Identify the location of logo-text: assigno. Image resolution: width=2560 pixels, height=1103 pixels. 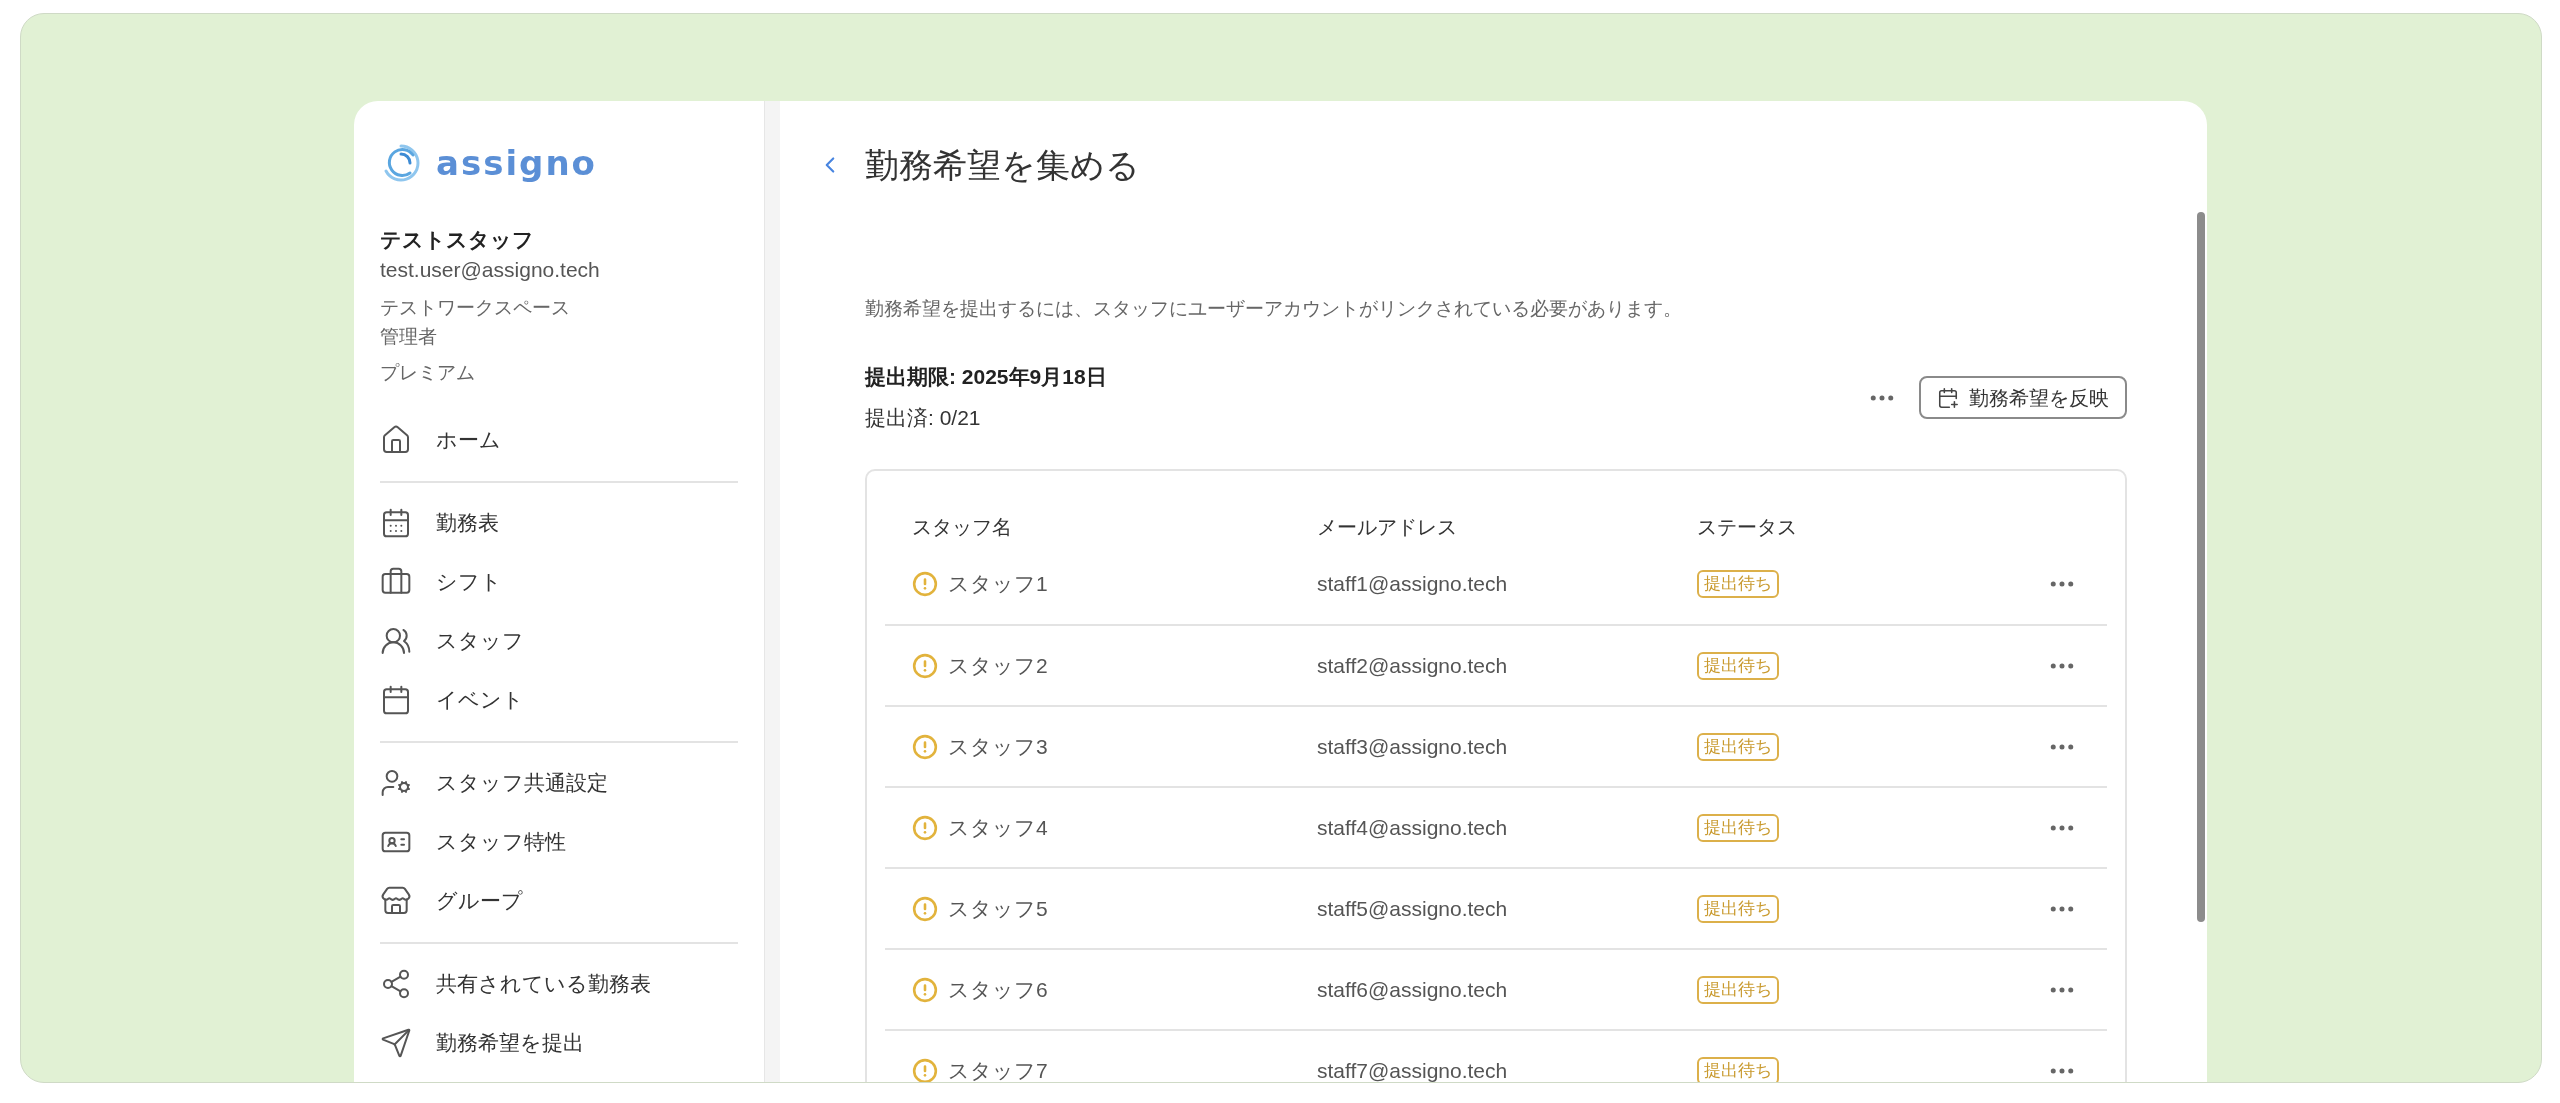
(516, 163).